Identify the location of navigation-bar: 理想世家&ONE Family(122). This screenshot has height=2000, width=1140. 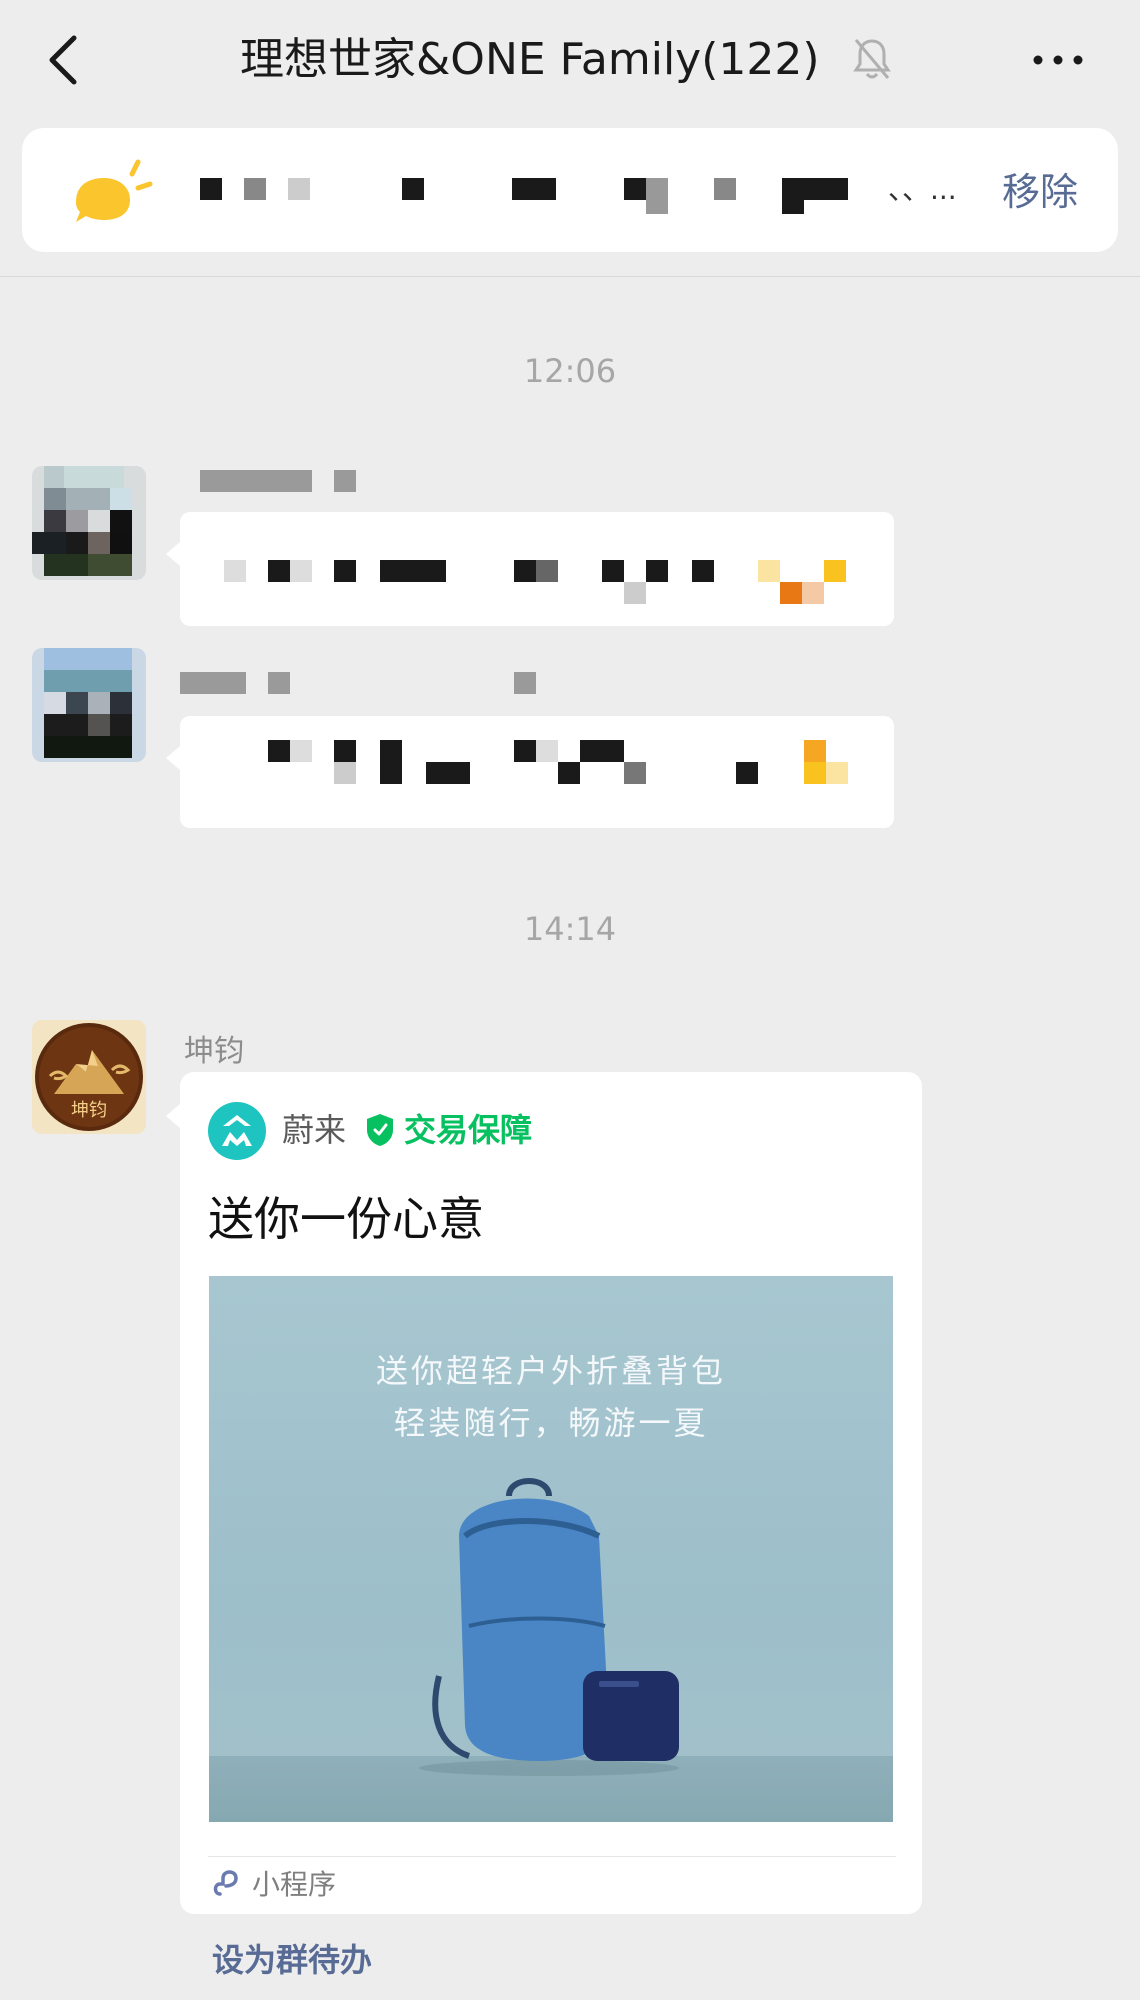
(570, 64).